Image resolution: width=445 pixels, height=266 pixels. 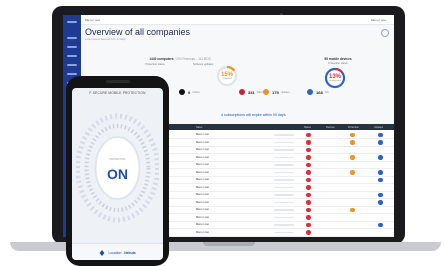 I want to click on protection-status: ON, so click(x=117, y=174).